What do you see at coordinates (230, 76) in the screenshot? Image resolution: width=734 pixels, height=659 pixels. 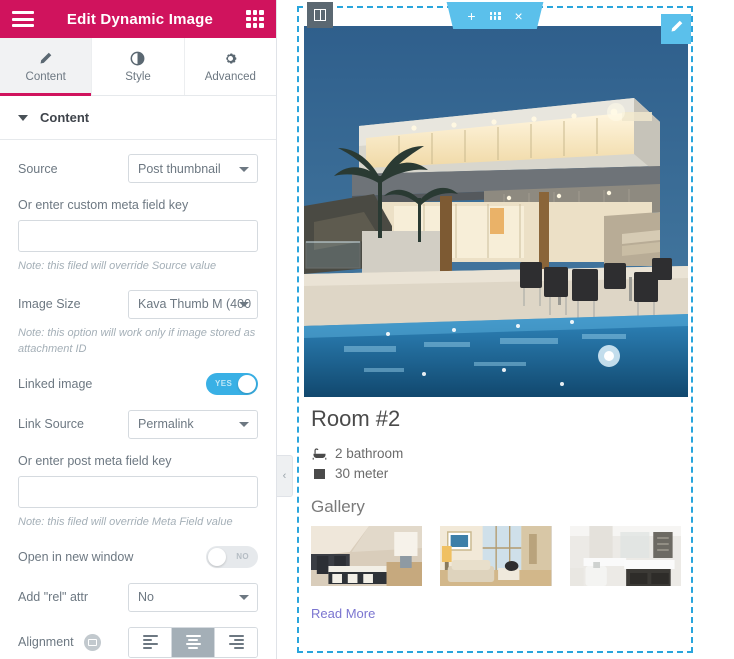 I see `tab-advanced-label: Advanced` at bounding box center [230, 76].